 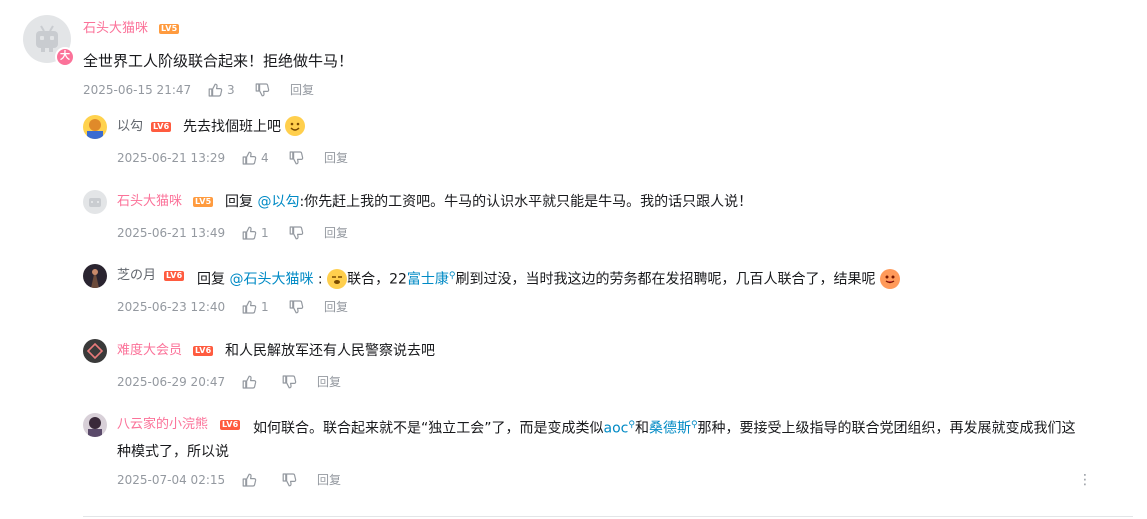 I want to click on username: 八云家的小浣熊, so click(x=162, y=425).